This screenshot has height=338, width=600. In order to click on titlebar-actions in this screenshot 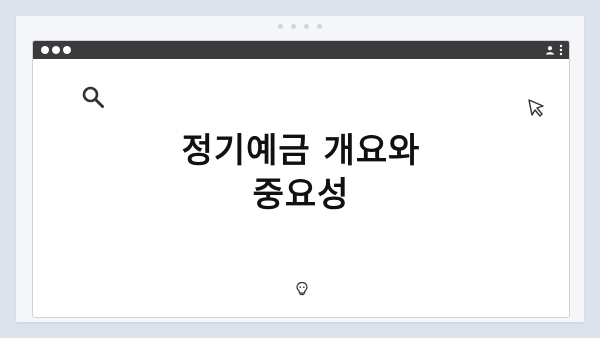, I will do `click(554, 50)`.